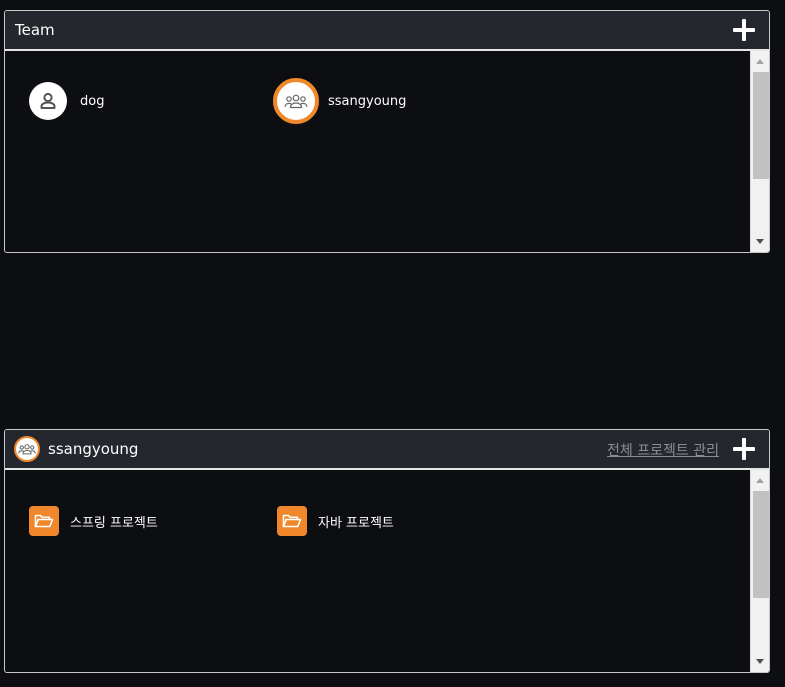 The height and width of the screenshot is (687, 785). What do you see at coordinates (356, 523) in the screenshot?
I see `project-label: 자바 프로젝트` at bounding box center [356, 523].